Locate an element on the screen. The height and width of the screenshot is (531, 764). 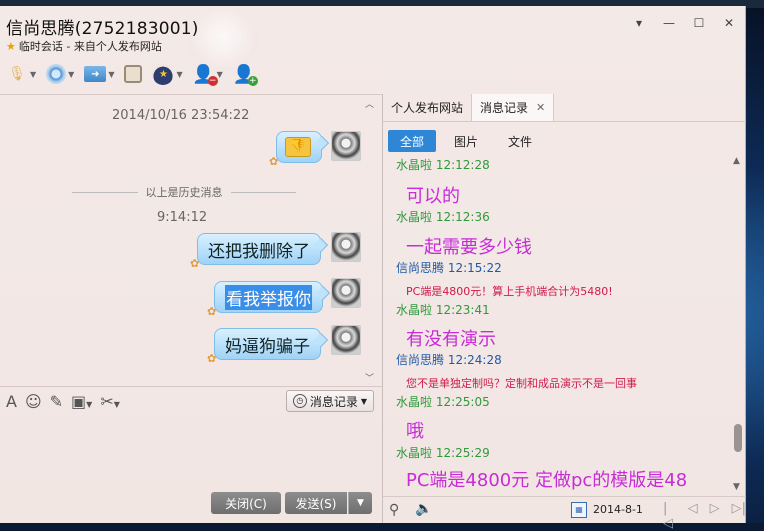
remote-screen-button is located at coordinates (133, 74).